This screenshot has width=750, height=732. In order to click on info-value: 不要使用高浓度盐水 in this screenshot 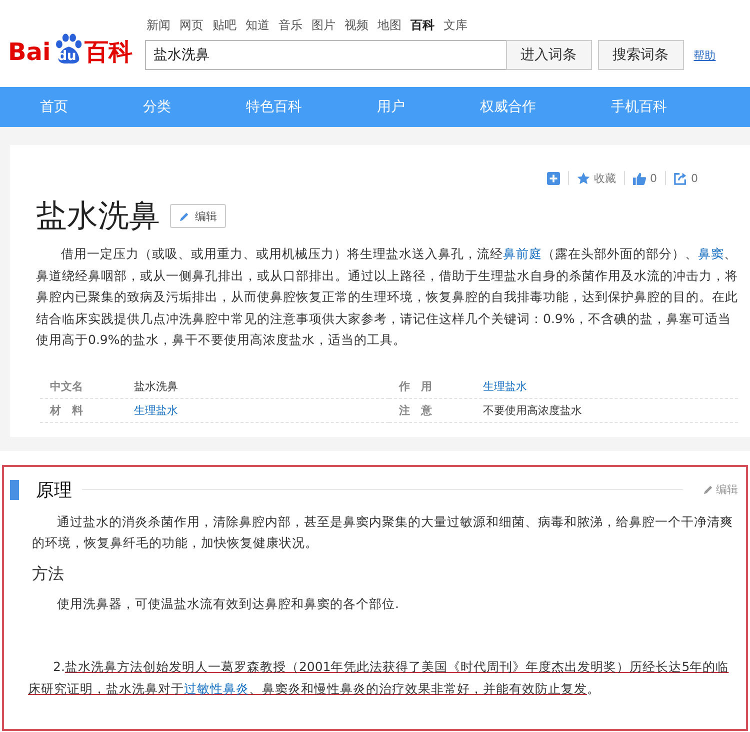, I will do `click(532, 410)`.